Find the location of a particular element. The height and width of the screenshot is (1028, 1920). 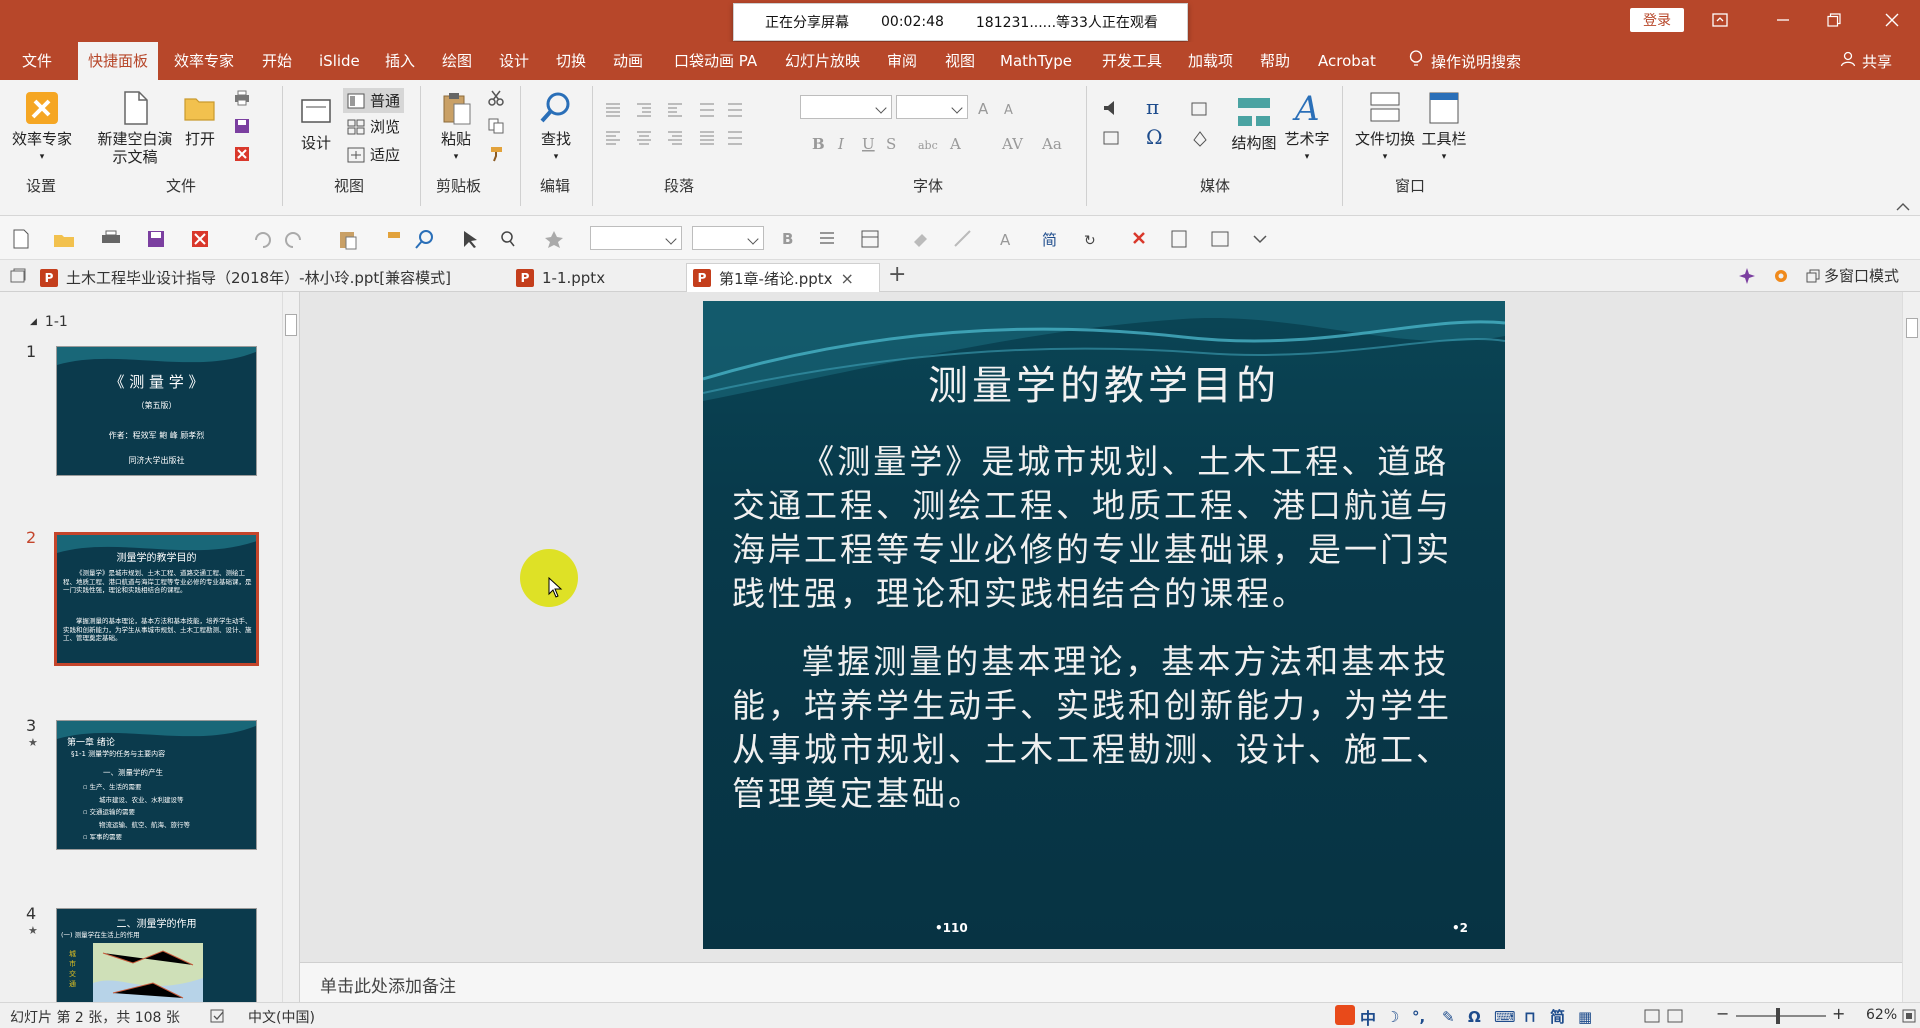

close-file-icon is located at coordinates (242, 154).